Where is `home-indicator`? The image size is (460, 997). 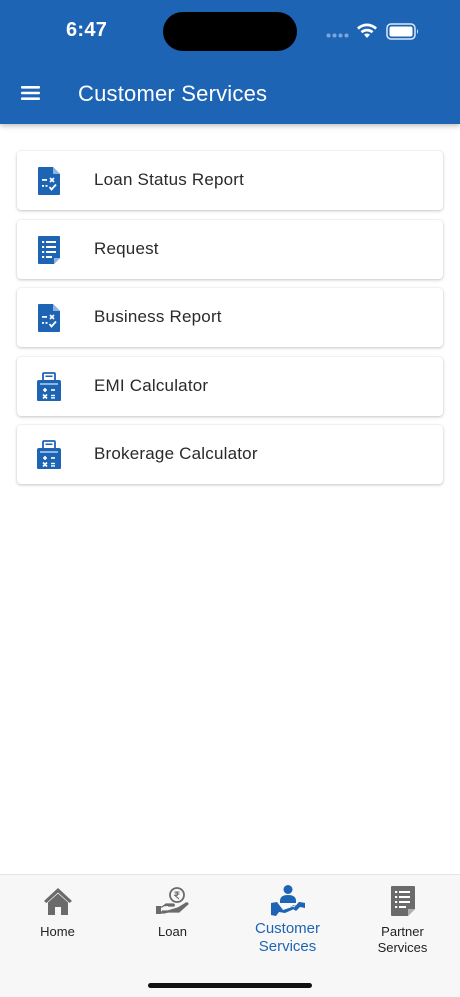
home-indicator is located at coordinates (230, 985).